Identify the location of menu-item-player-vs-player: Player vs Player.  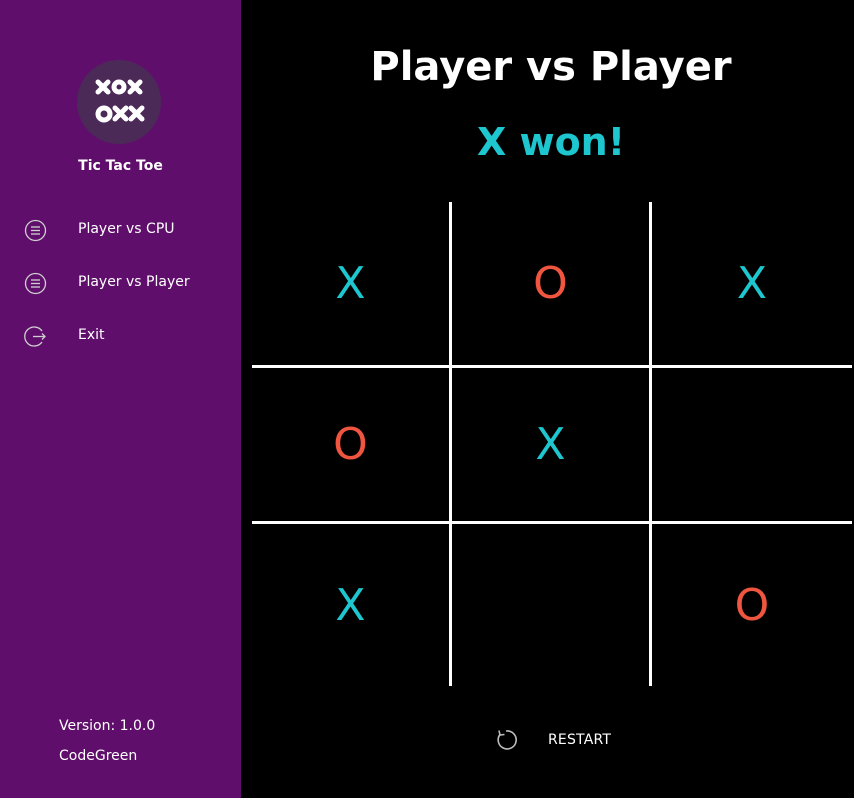
(120, 283).